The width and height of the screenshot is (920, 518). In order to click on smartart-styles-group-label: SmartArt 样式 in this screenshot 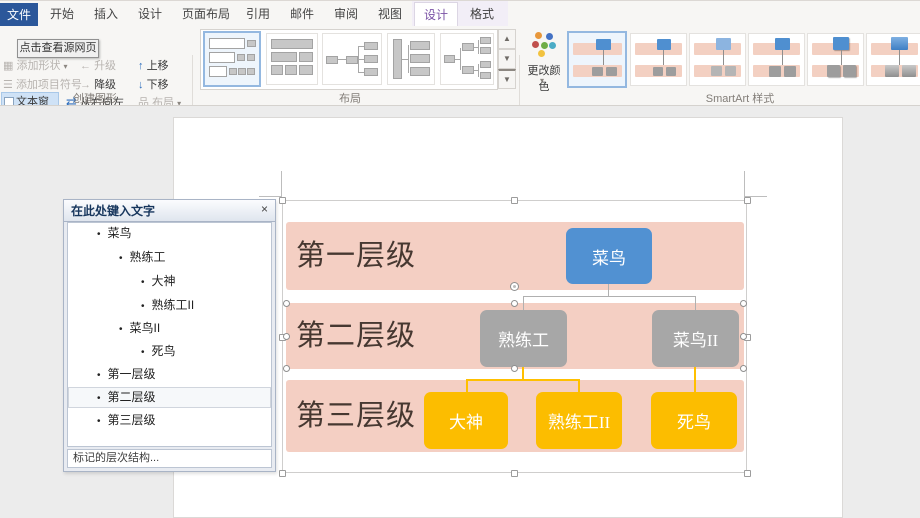, I will do `click(740, 99)`.